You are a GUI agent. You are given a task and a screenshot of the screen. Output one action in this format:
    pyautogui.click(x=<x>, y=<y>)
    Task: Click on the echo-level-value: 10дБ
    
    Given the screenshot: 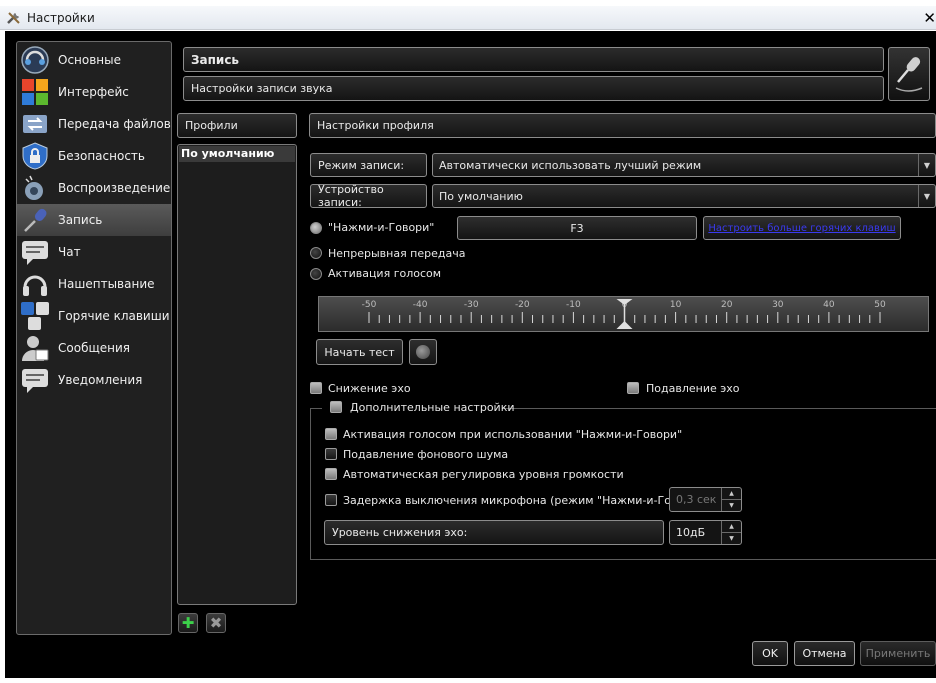 What is the action you would take?
    pyautogui.click(x=691, y=532)
    